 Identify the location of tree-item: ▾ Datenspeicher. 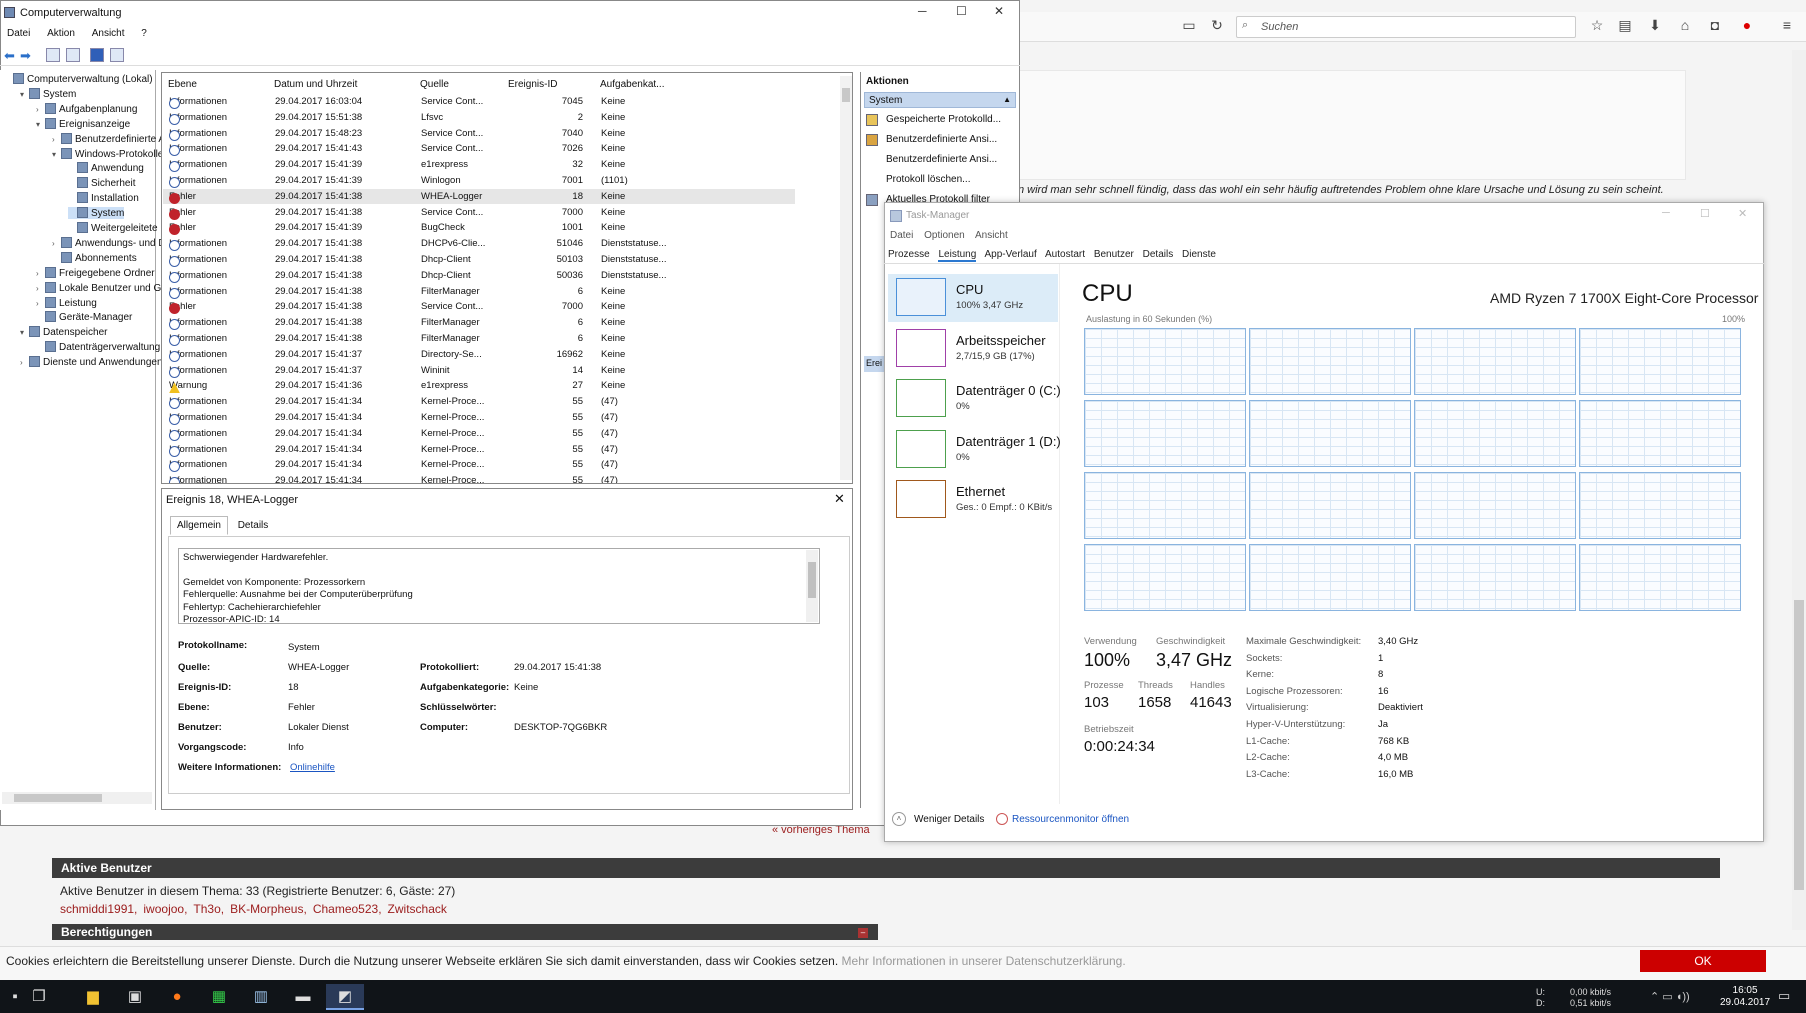
(63, 332).